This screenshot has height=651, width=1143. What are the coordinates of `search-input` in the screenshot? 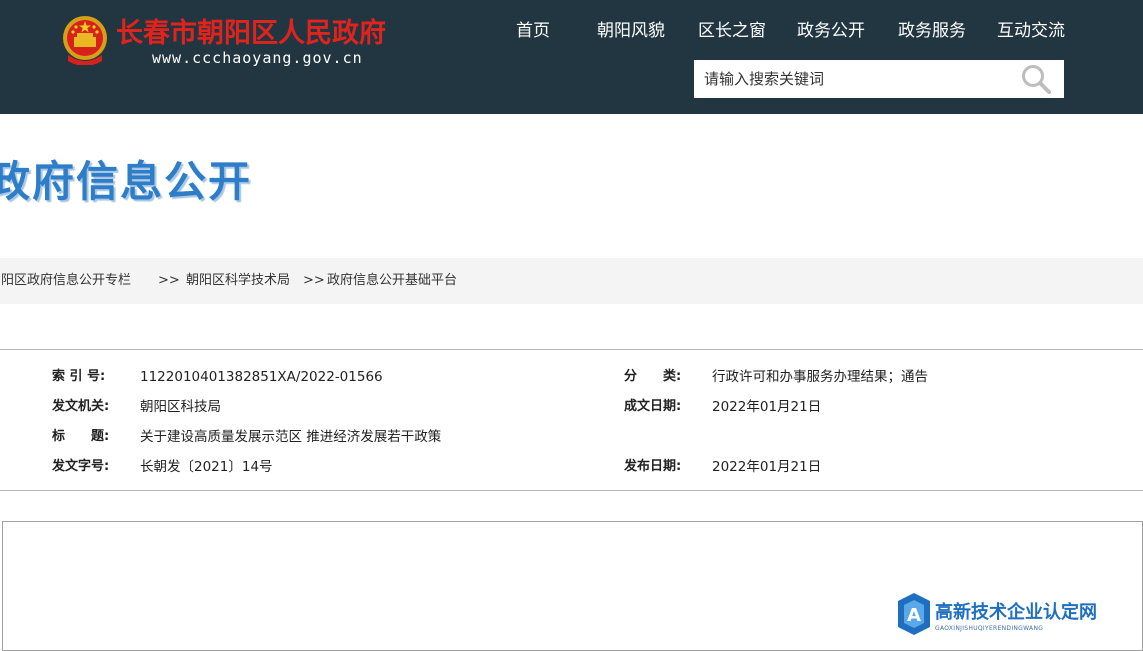 It's located at (854, 79).